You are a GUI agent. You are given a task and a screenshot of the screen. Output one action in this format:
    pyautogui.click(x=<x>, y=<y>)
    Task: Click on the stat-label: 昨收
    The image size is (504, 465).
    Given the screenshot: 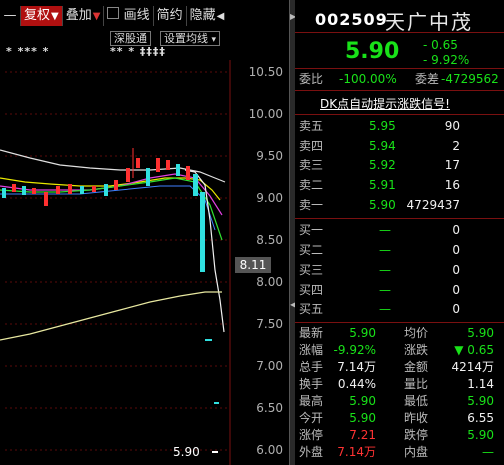 What is the action you would take?
    pyautogui.click(x=416, y=418)
    